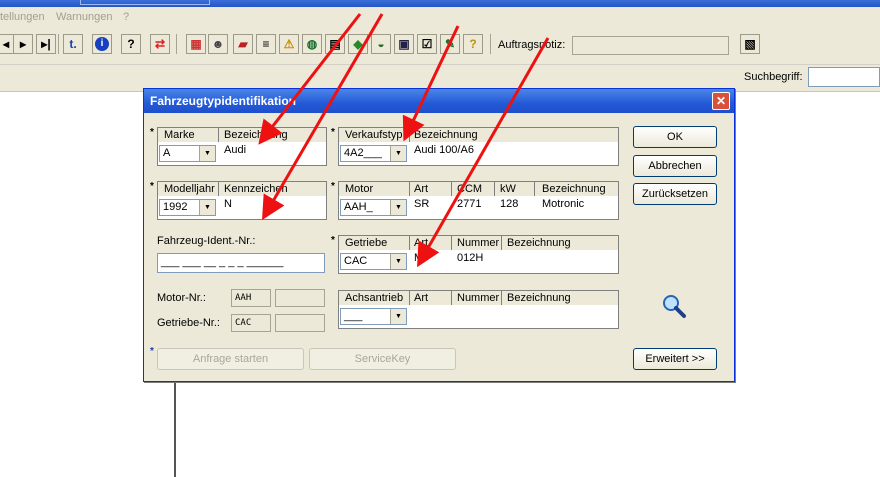 The height and width of the screenshot is (477, 880). I want to click on arrow-verkaufstyp, so click(431, 83).